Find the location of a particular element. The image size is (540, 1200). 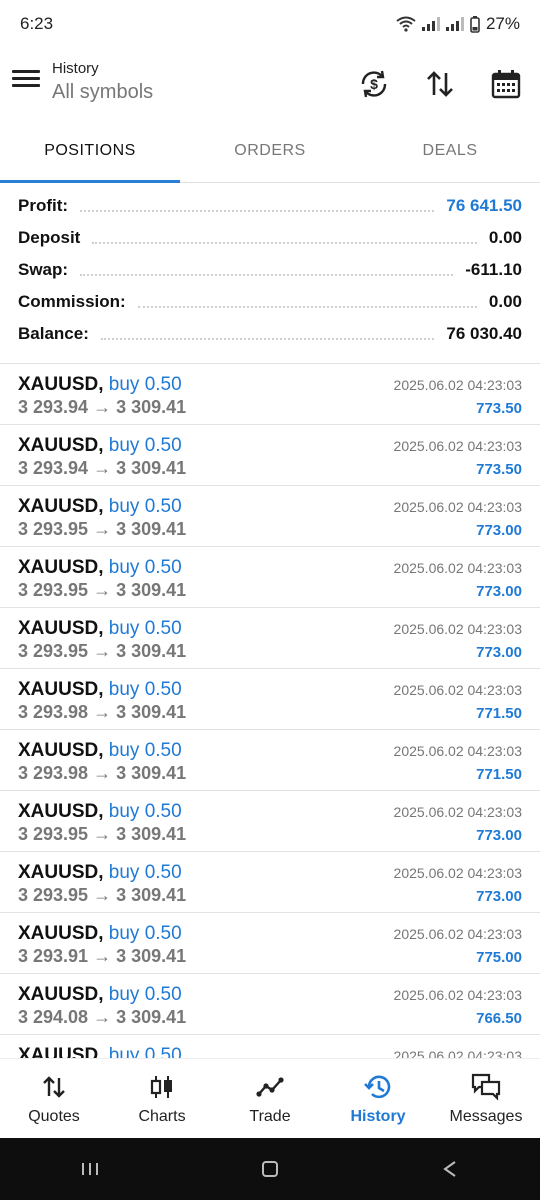

sort-icon is located at coordinates (440, 84).